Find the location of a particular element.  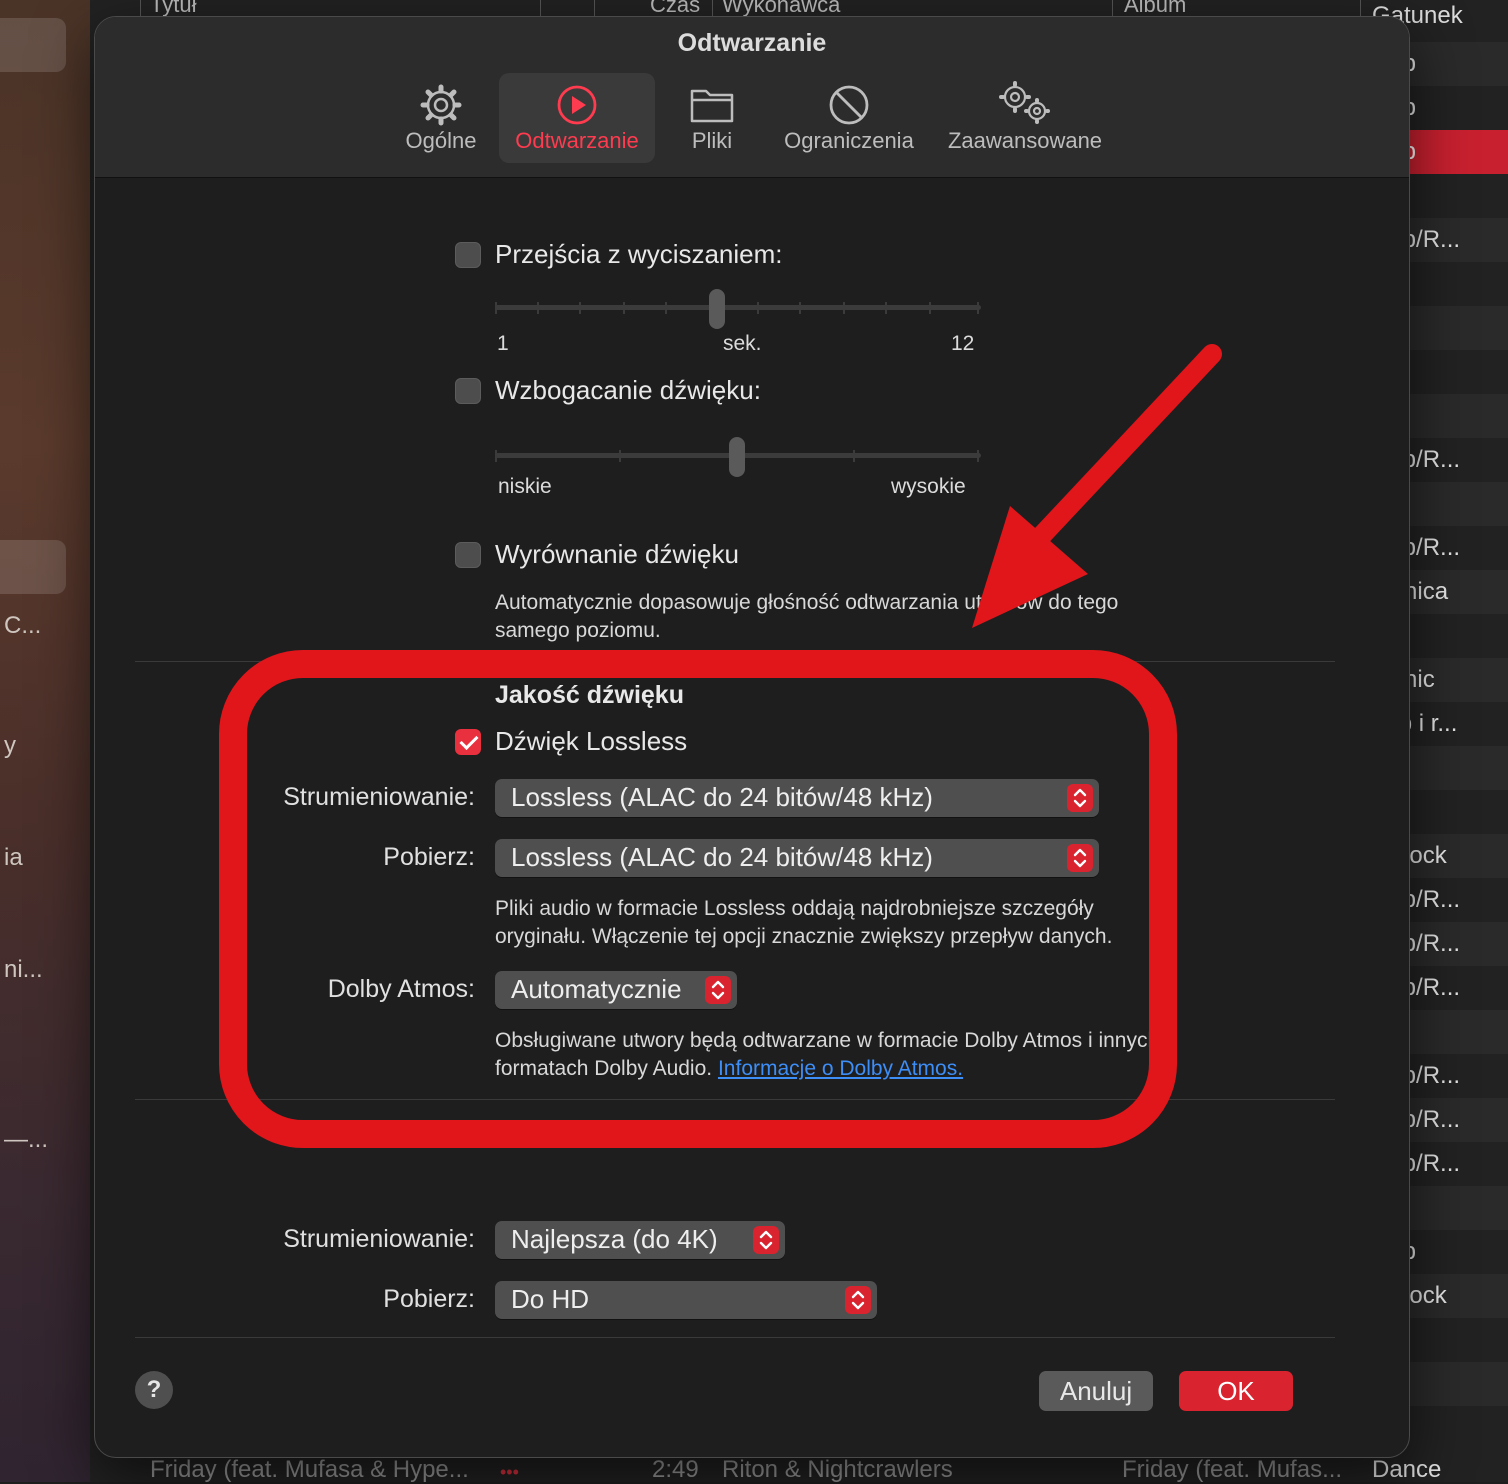

streaming-audio-select: Lossless (ALAC do 24 bitów/48 kHz) is located at coordinates (797, 798).